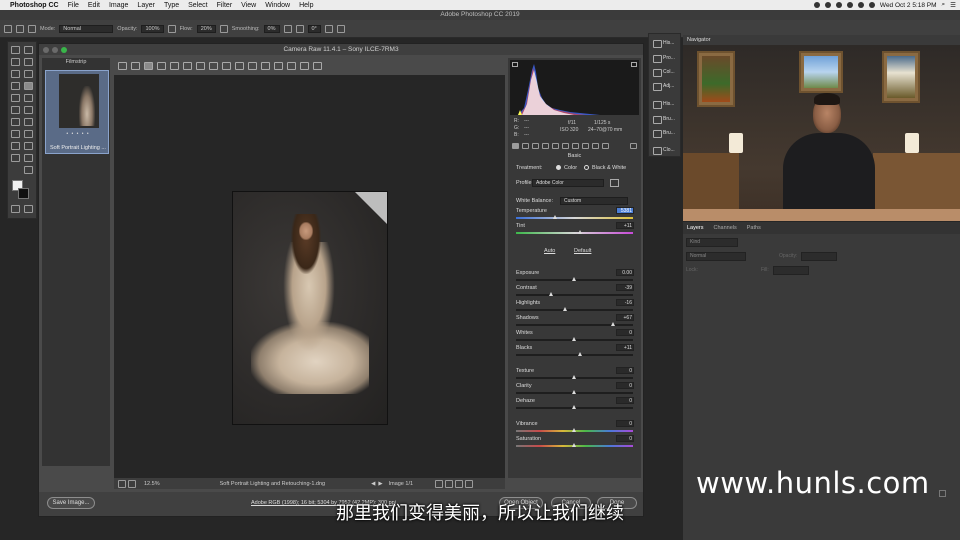  Describe the element at coordinates (94, 5) in the screenshot. I see `menu-edit: Edit` at that location.